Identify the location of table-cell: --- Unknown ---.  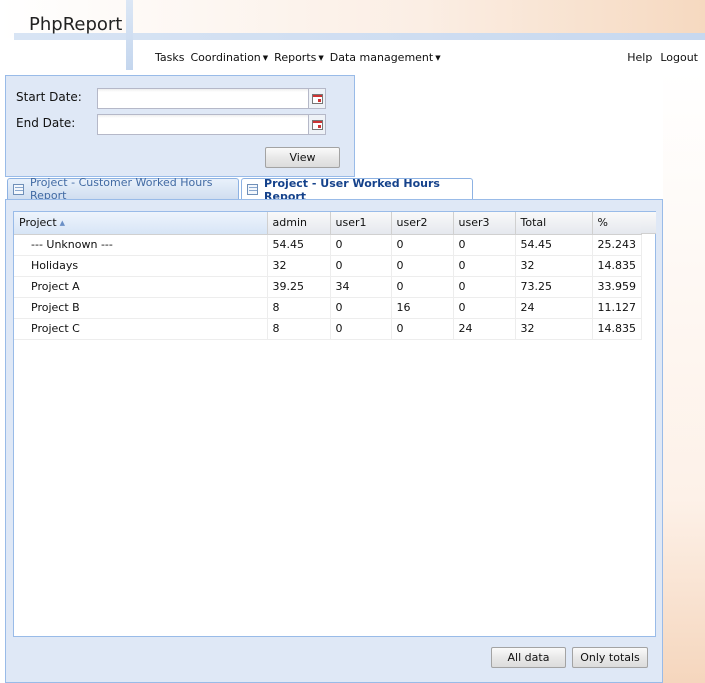
(141, 245).